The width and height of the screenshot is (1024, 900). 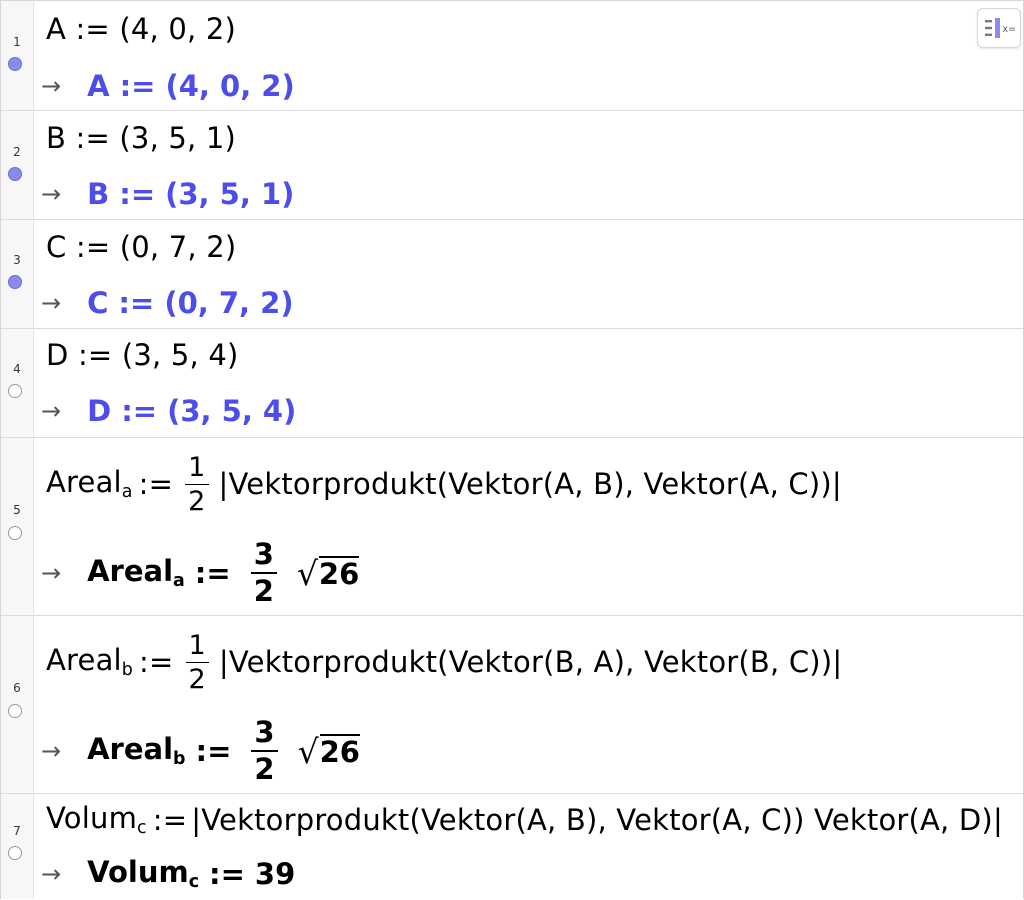 What do you see at coordinates (230, 194) in the screenshot?
I see `output-value: (3, 5, 1)` at bounding box center [230, 194].